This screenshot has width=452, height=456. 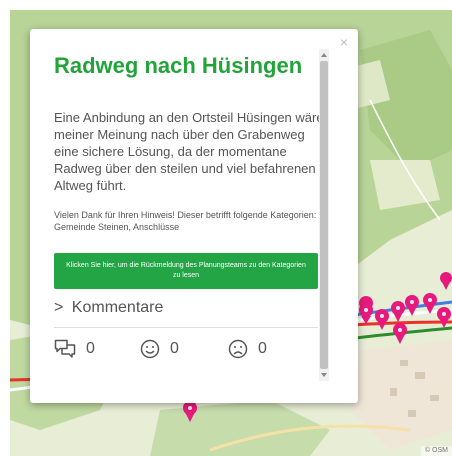 What do you see at coordinates (65, 348) in the screenshot?
I see `comments-icon` at bounding box center [65, 348].